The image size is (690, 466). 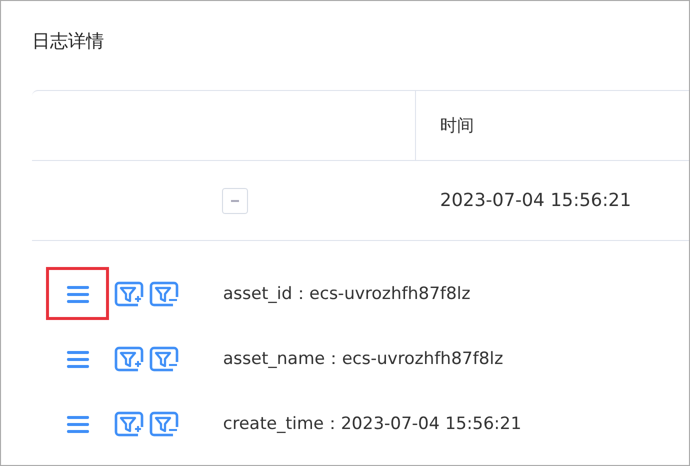 What do you see at coordinates (457, 126) in the screenshot?
I see `column-header: 时间` at bounding box center [457, 126].